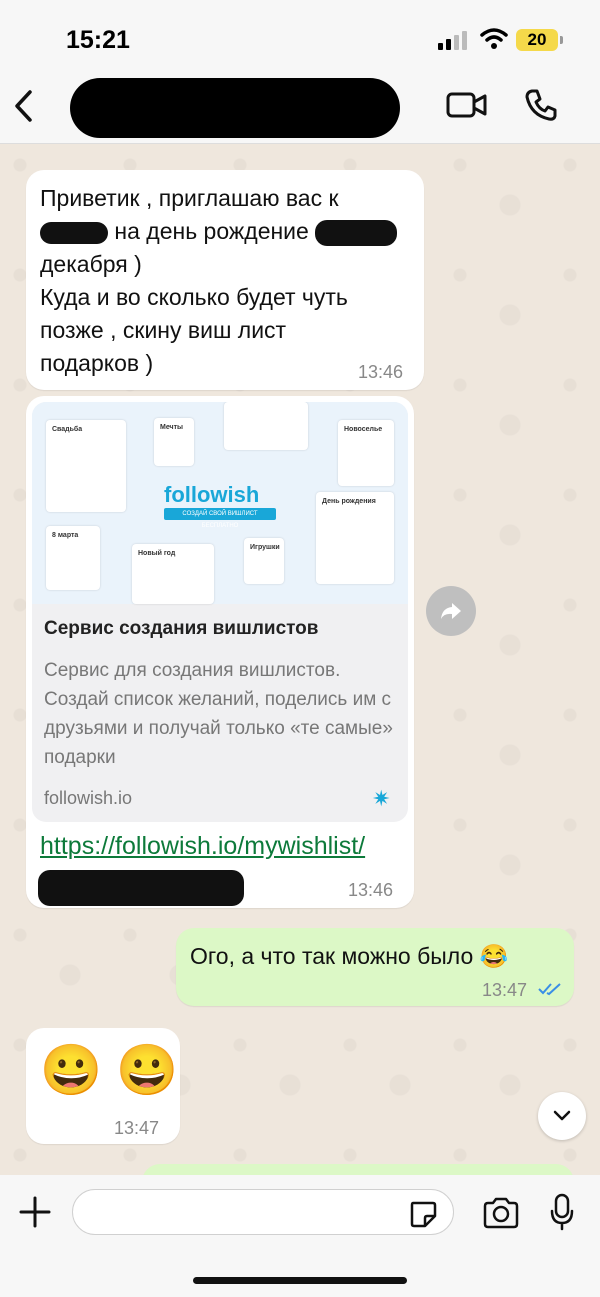  What do you see at coordinates (366, 453) in the screenshot?
I see `preview-card: Новоселье` at bounding box center [366, 453].